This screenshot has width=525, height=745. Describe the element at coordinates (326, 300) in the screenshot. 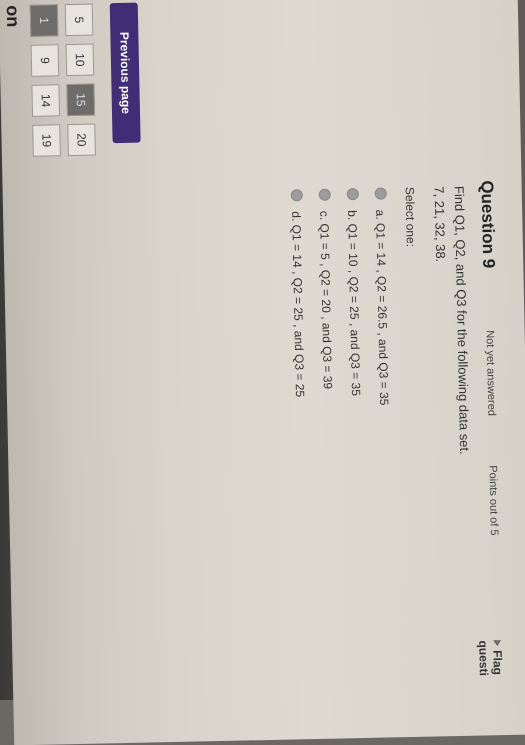

I see `answer-option-label: c. Q1 = 5 , Q2 = 20 , and Q3 = 39` at that location.